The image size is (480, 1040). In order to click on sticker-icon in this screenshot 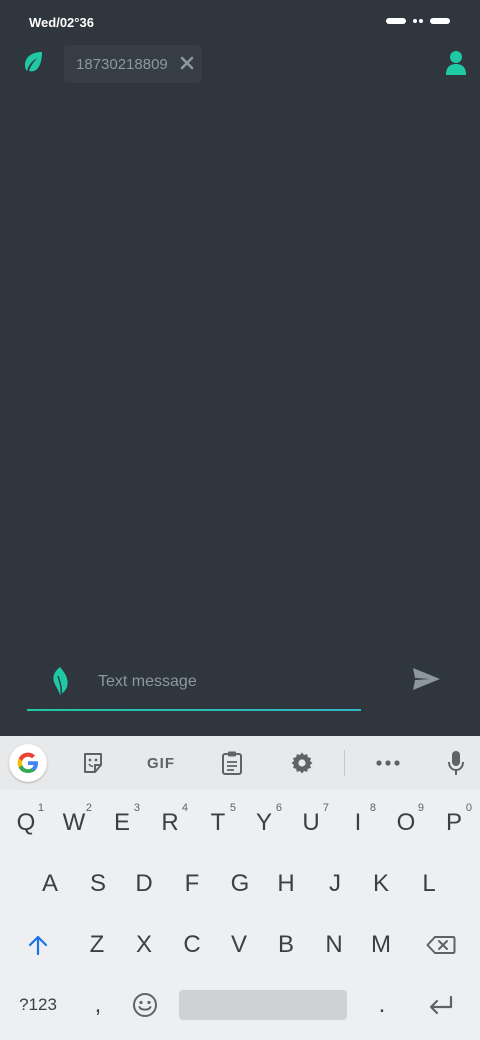, I will do `click(93, 763)`.